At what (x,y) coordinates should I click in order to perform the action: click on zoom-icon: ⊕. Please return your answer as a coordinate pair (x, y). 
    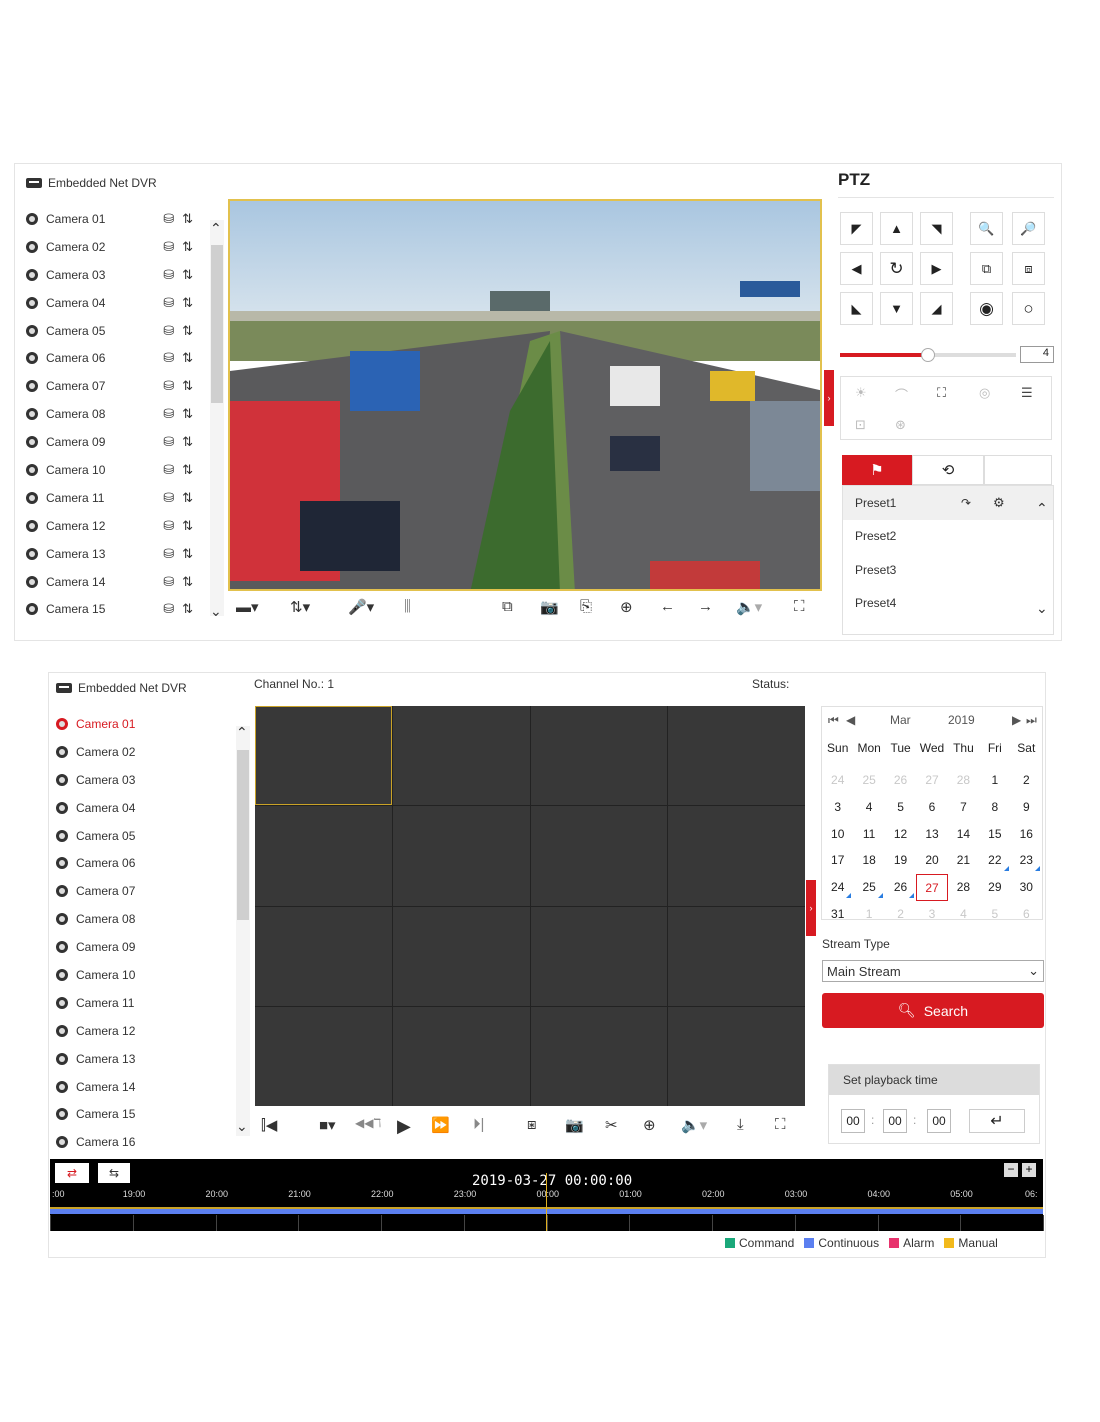
    Looking at the image, I should click on (649, 1125).